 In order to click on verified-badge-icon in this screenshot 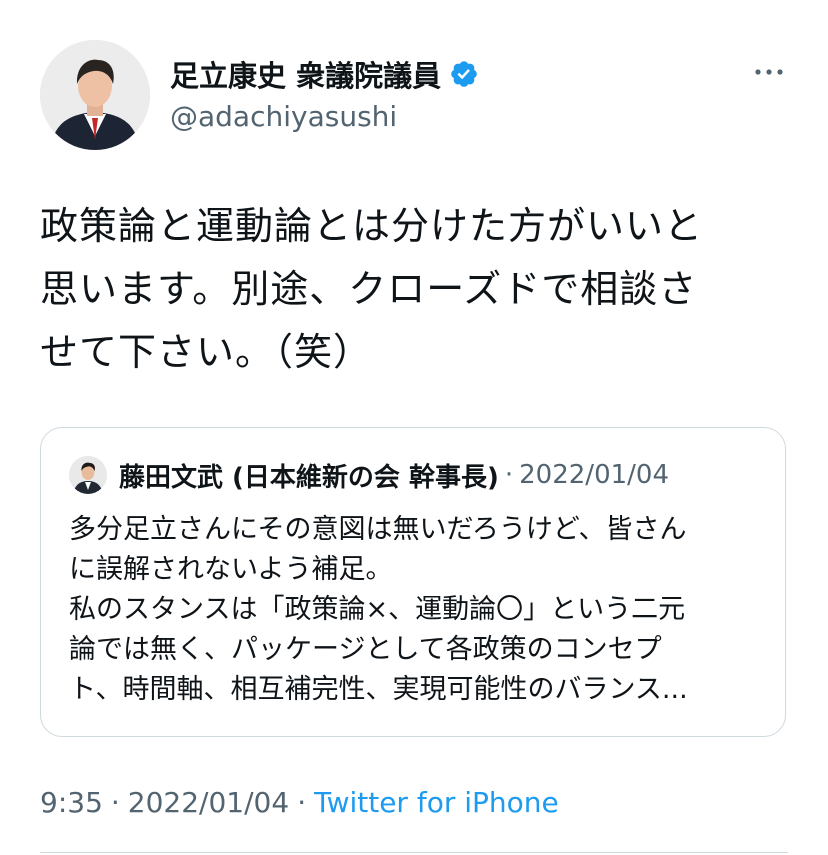, I will do `click(464, 74)`.